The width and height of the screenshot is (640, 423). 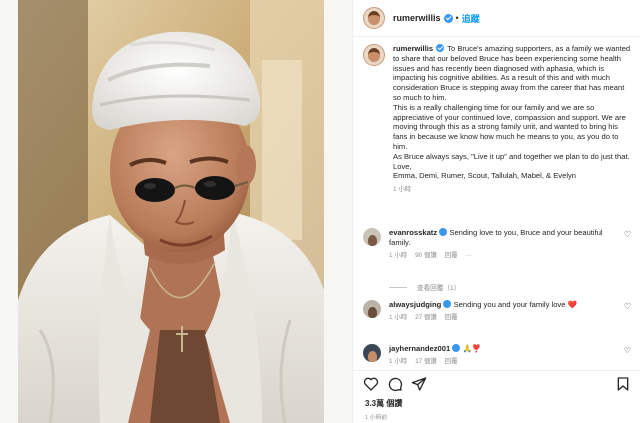 What do you see at coordinates (623, 384) in the screenshot?
I see `bookmark-icon` at bounding box center [623, 384].